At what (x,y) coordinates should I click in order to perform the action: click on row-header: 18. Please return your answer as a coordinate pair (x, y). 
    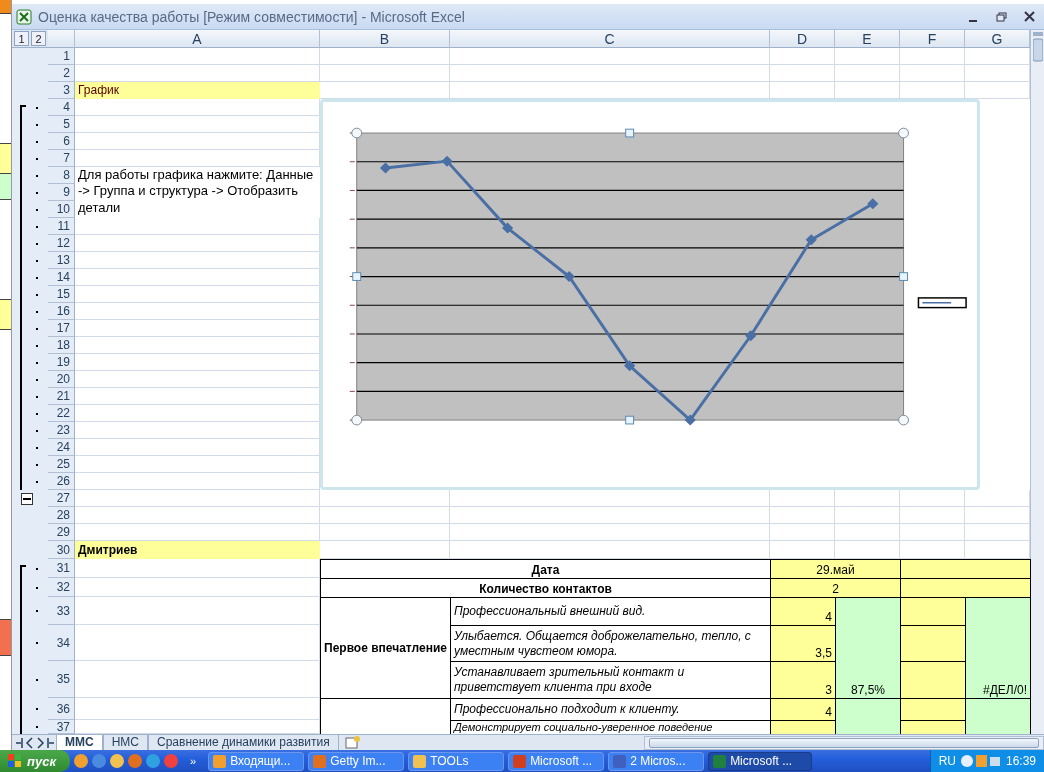
    Looking at the image, I should click on (61, 345).